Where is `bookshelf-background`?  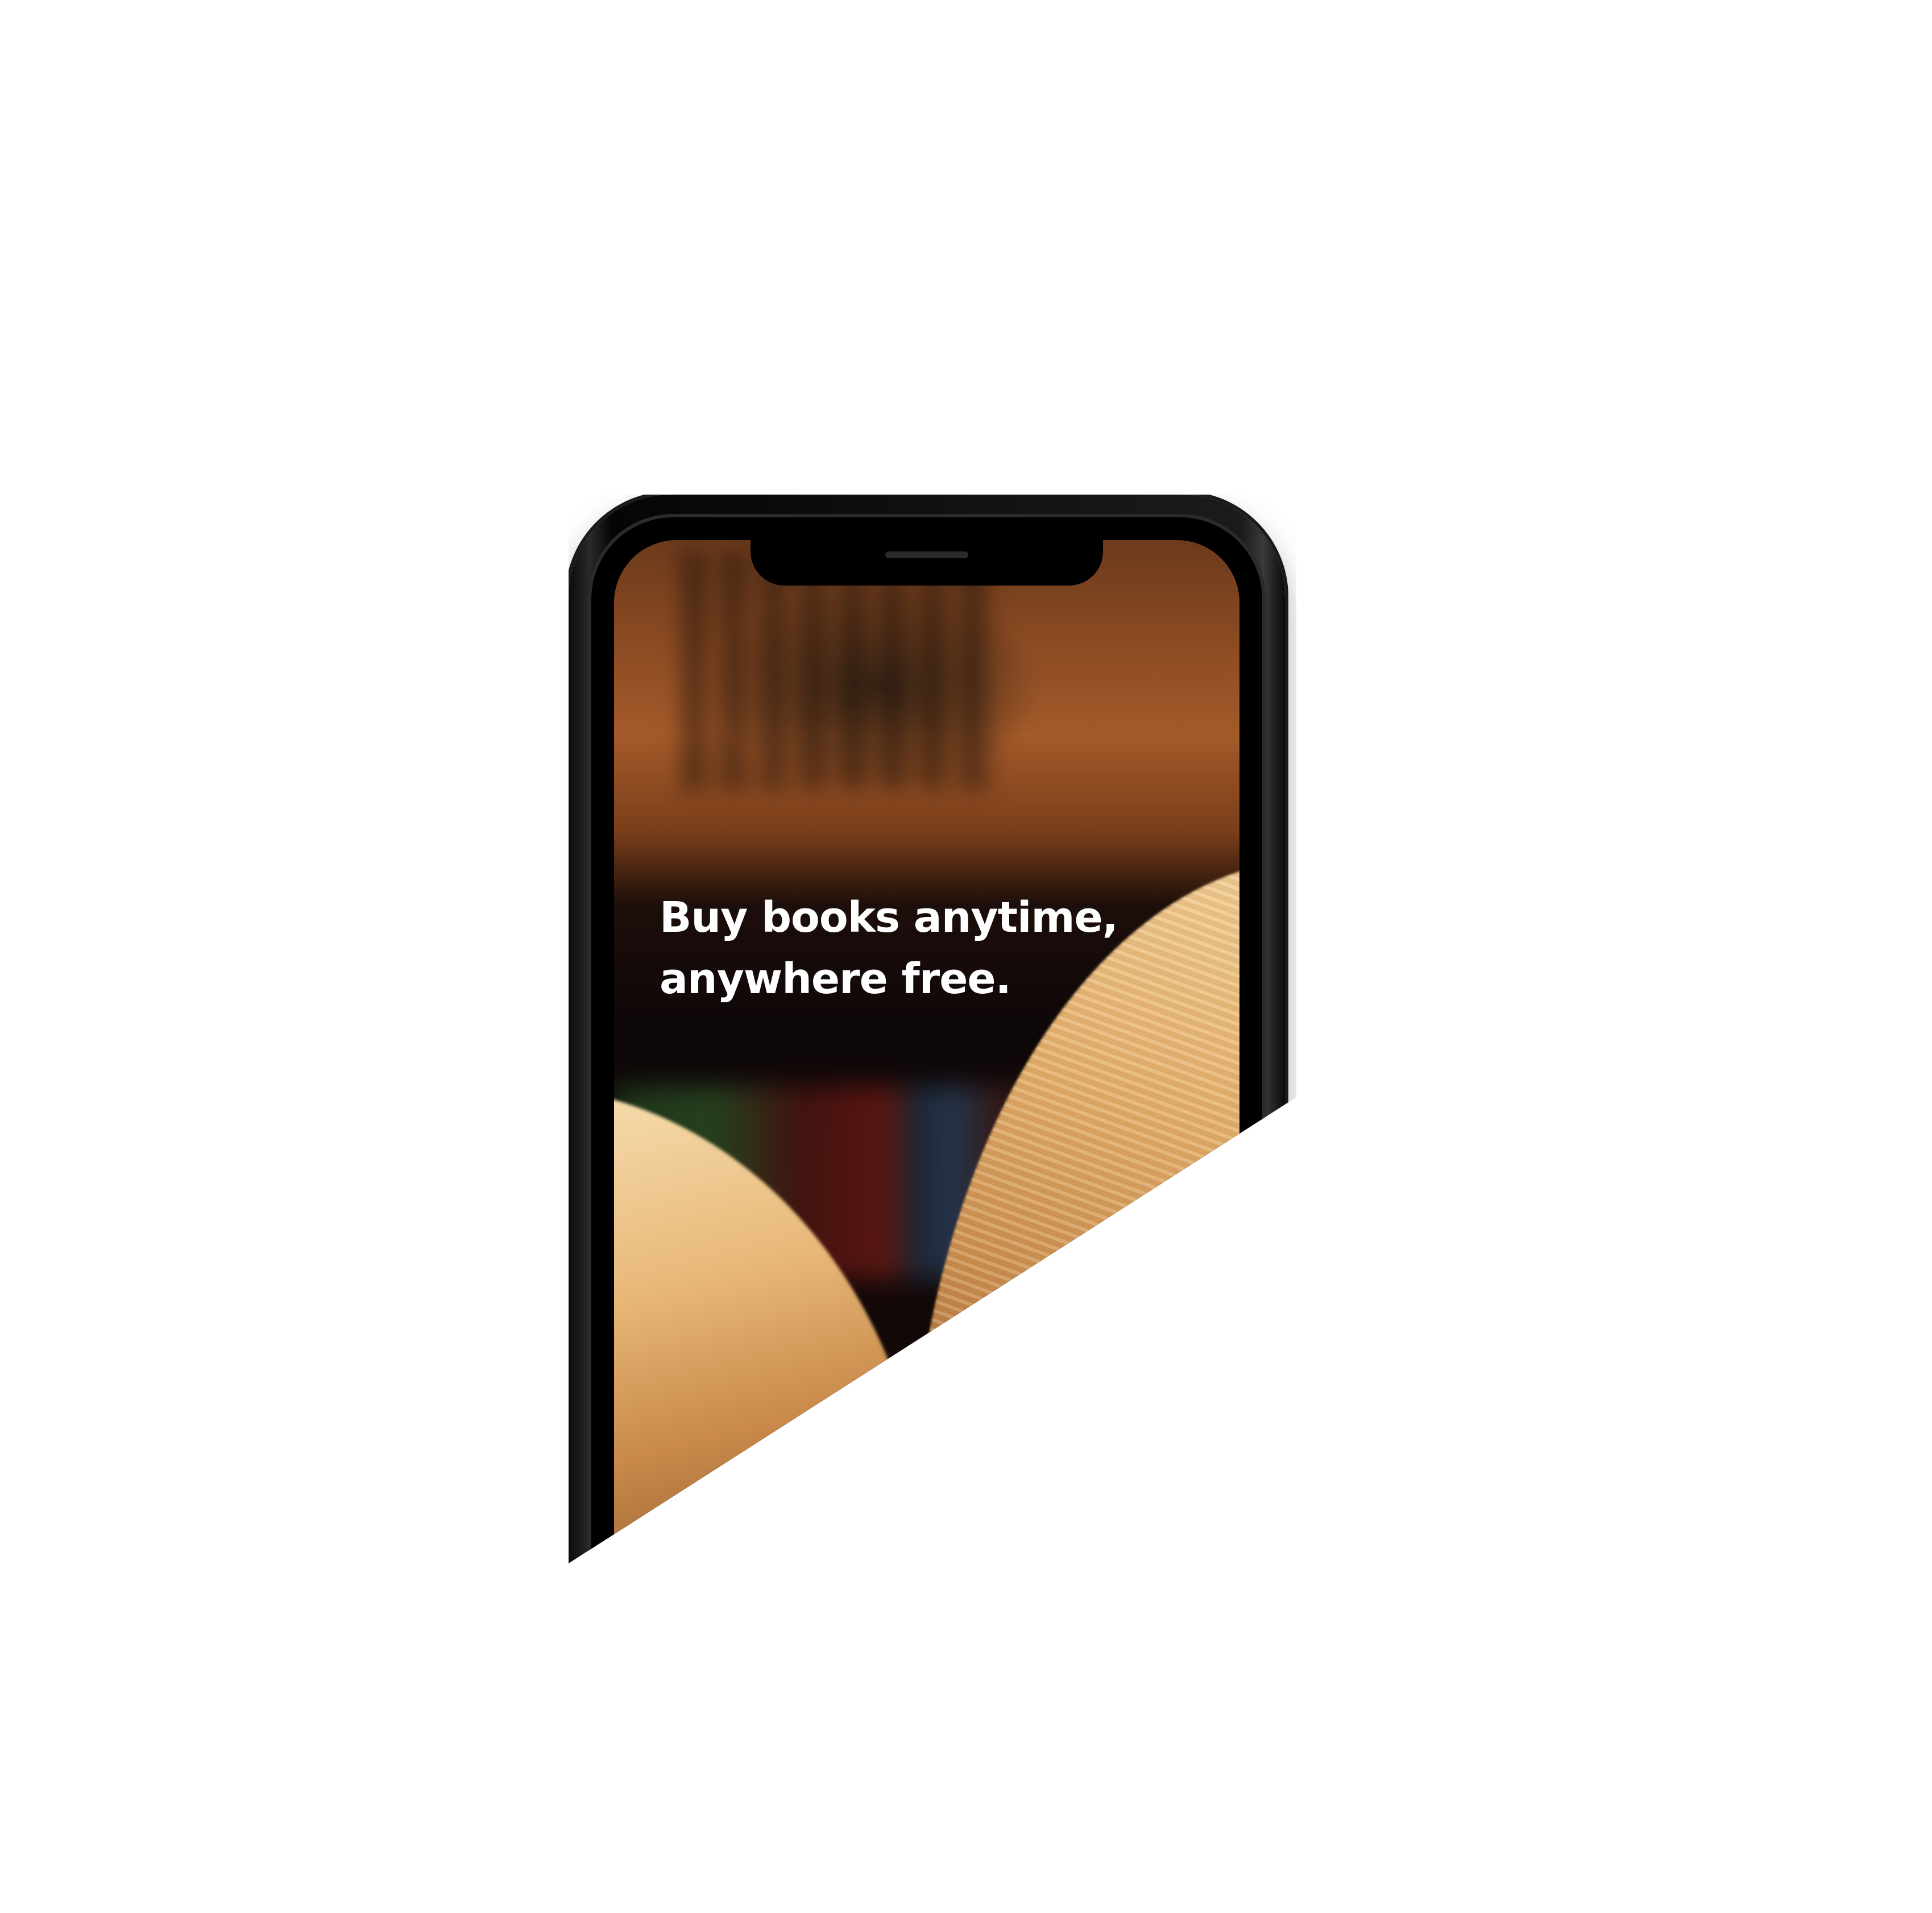
bookshelf-background is located at coordinates (841, 670).